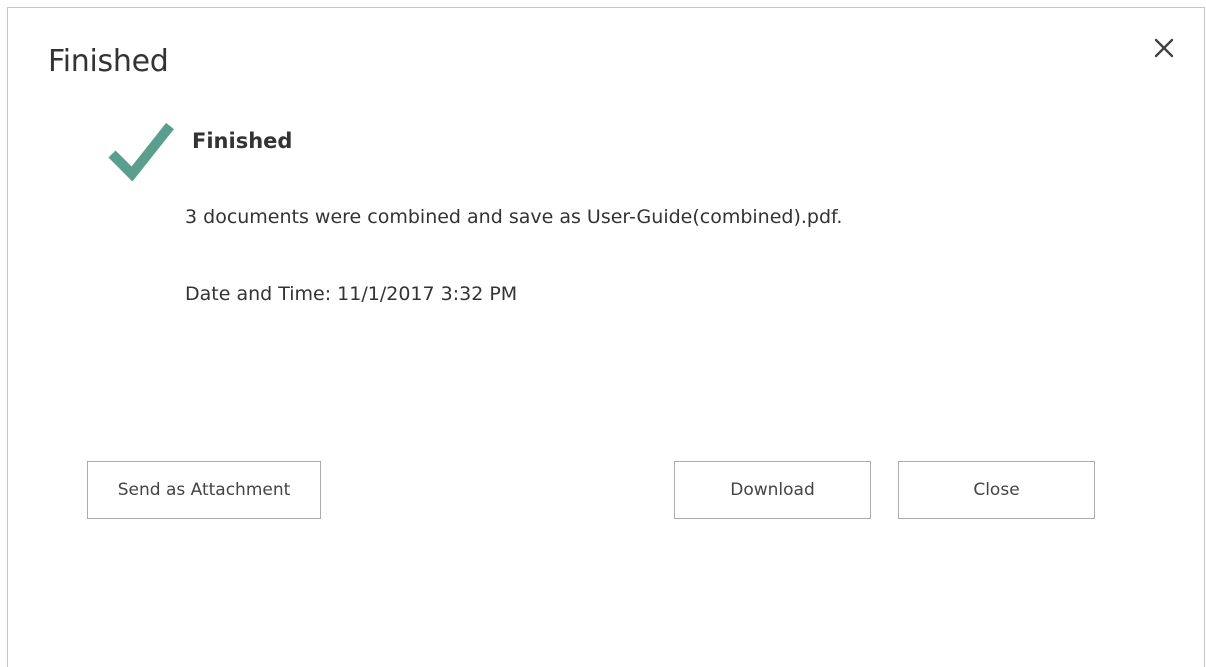 This screenshot has width=1206, height=667. What do you see at coordinates (108, 61) in the screenshot?
I see `dialog-title: Finished` at bounding box center [108, 61].